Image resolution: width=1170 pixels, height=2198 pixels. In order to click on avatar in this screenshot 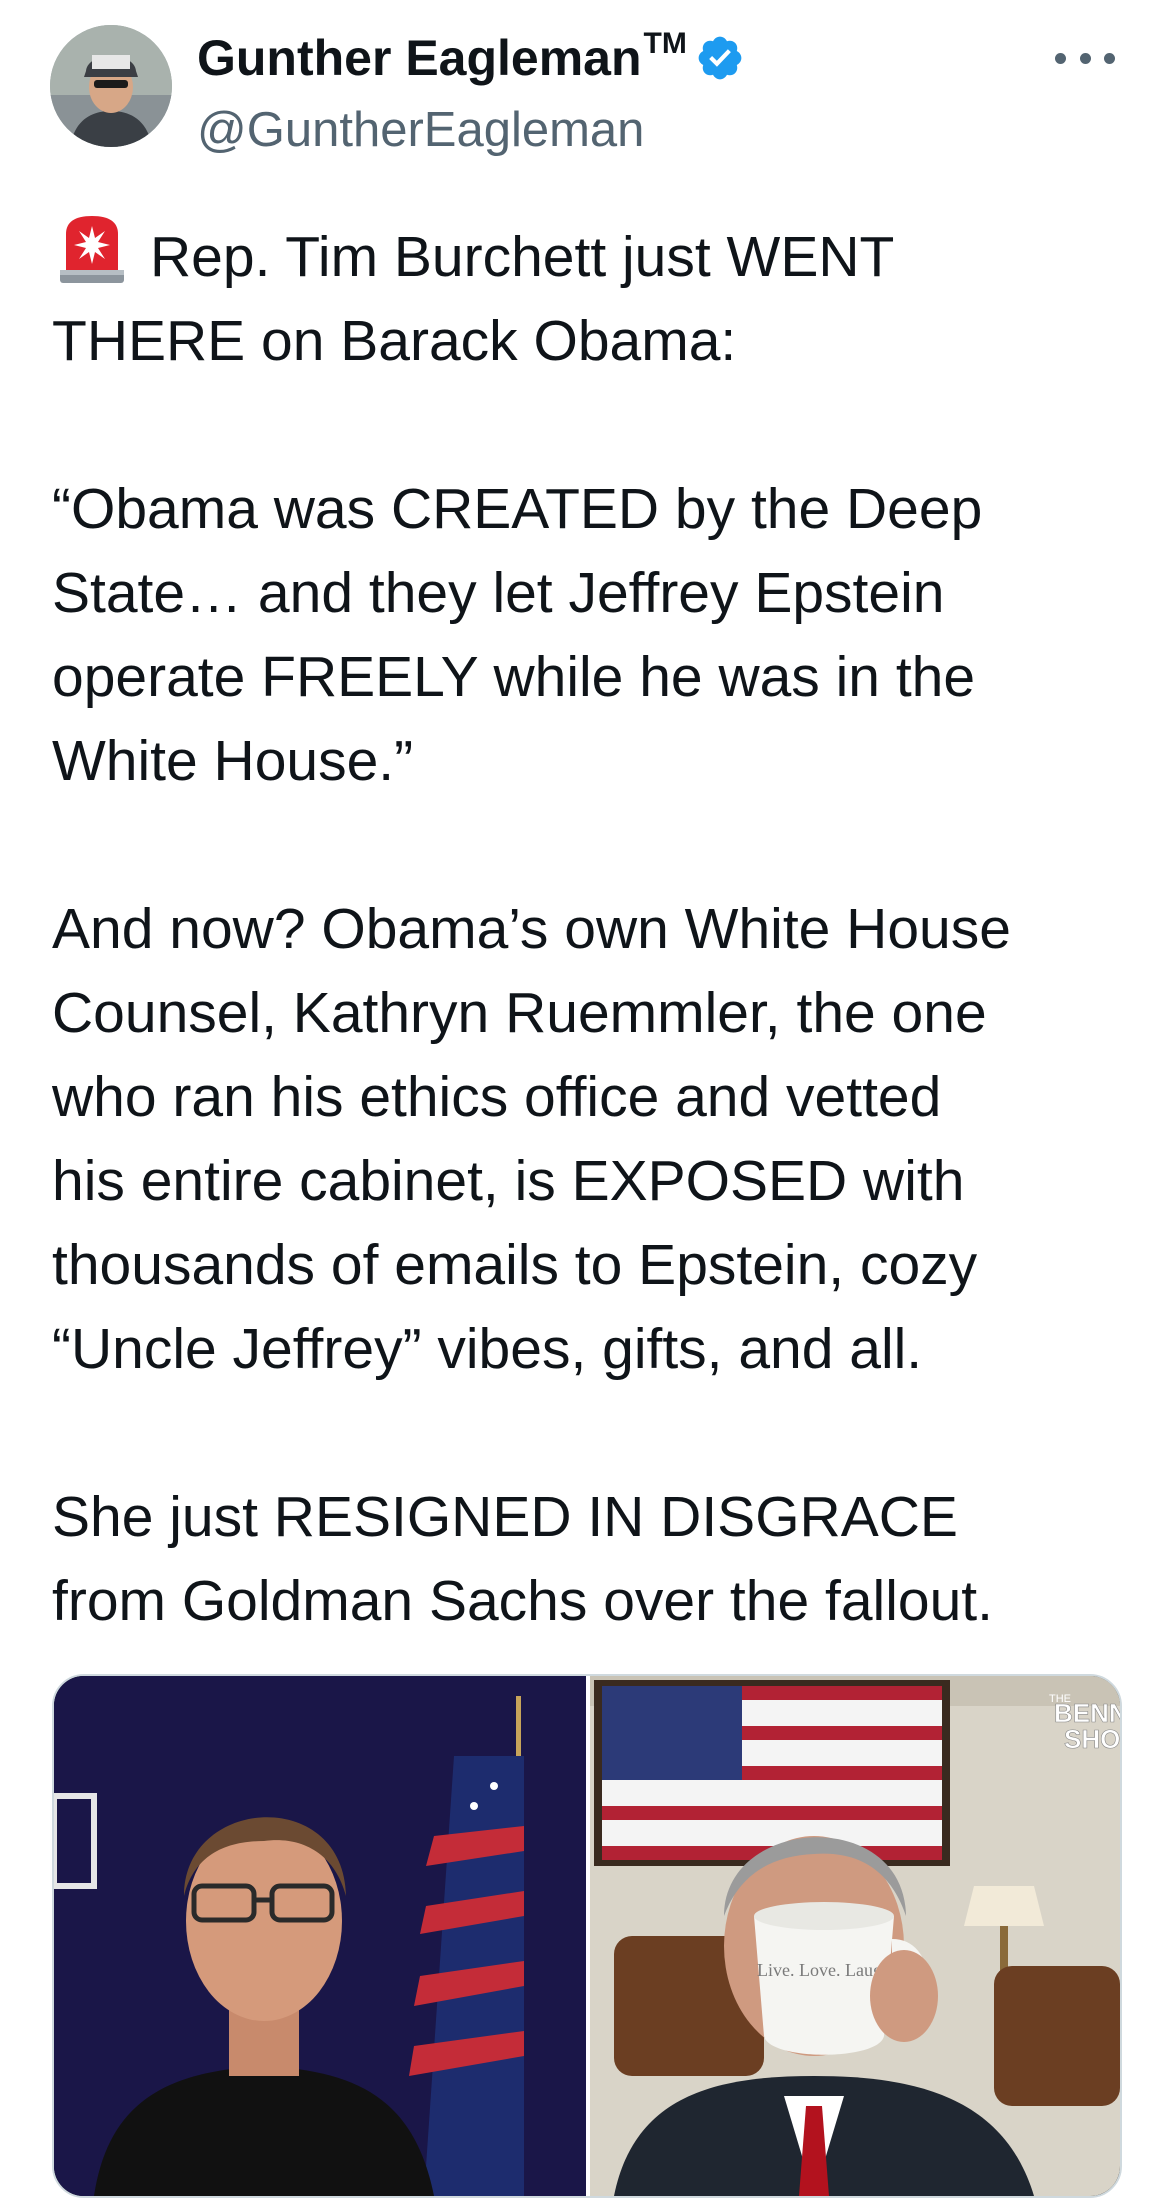, I will do `click(111, 86)`.